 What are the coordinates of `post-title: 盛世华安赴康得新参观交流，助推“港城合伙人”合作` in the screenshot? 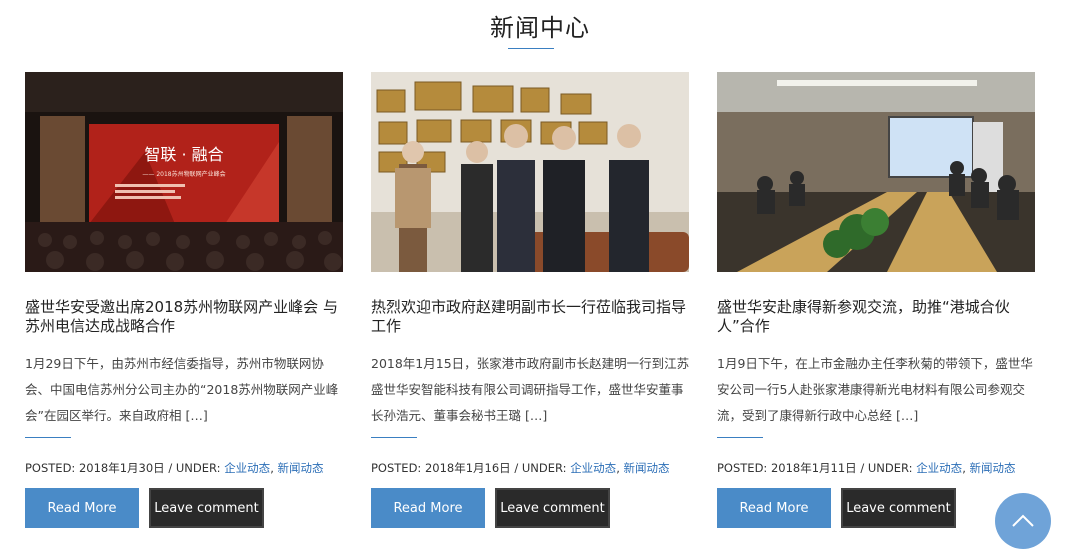 It's located at (877, 317).